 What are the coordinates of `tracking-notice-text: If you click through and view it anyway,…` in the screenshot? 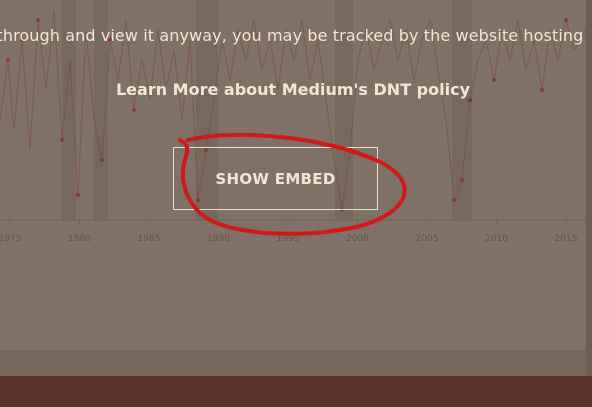 It's located at (293, 35).